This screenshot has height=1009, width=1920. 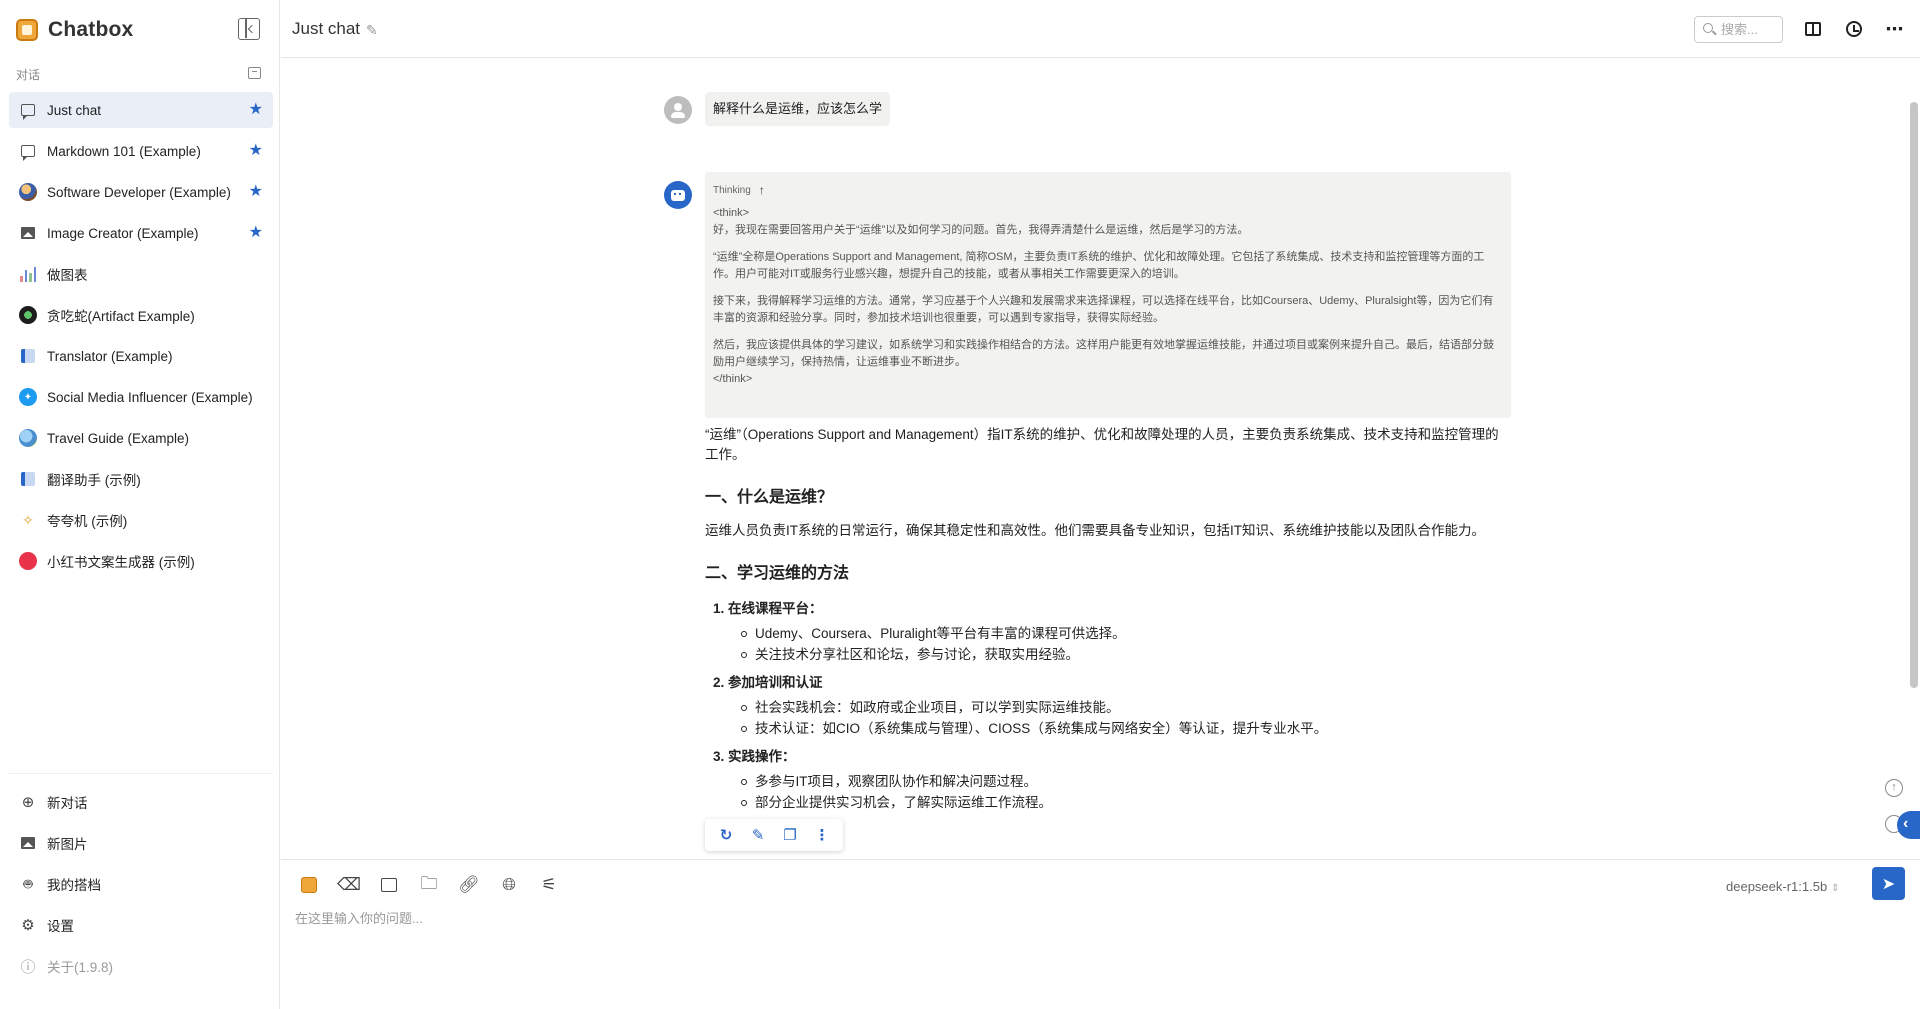 I want to click on new-chat-button: ⊕ 新对话, so click(x=141, y=802).